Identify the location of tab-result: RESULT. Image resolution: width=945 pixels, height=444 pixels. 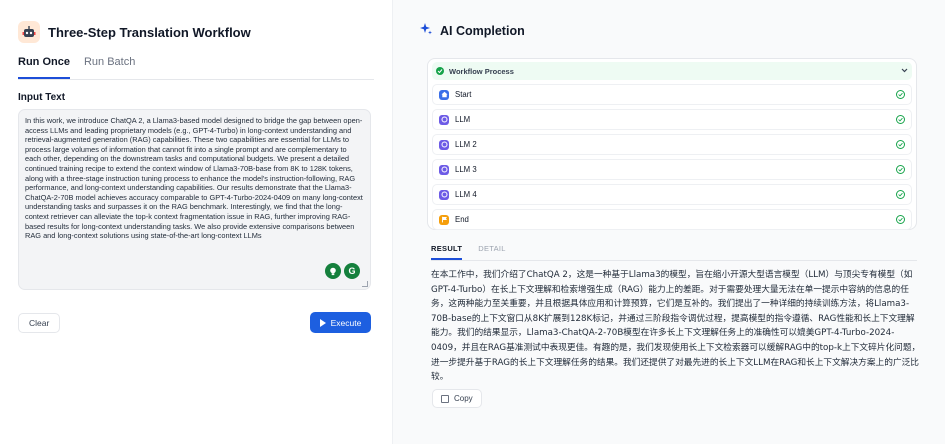
(447, 252).